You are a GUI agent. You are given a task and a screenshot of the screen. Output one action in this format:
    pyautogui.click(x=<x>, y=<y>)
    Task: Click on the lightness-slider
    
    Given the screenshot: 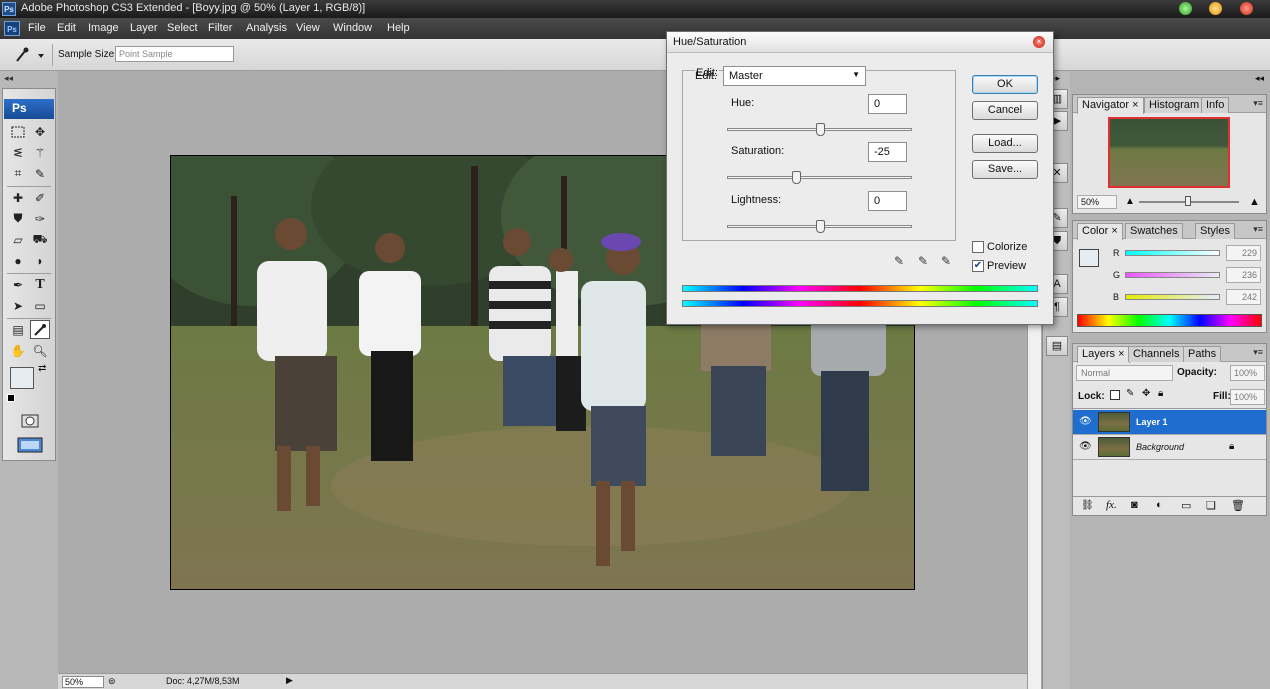 What is the action you would take?
    pyautogui.click(x=819, y=226)
    